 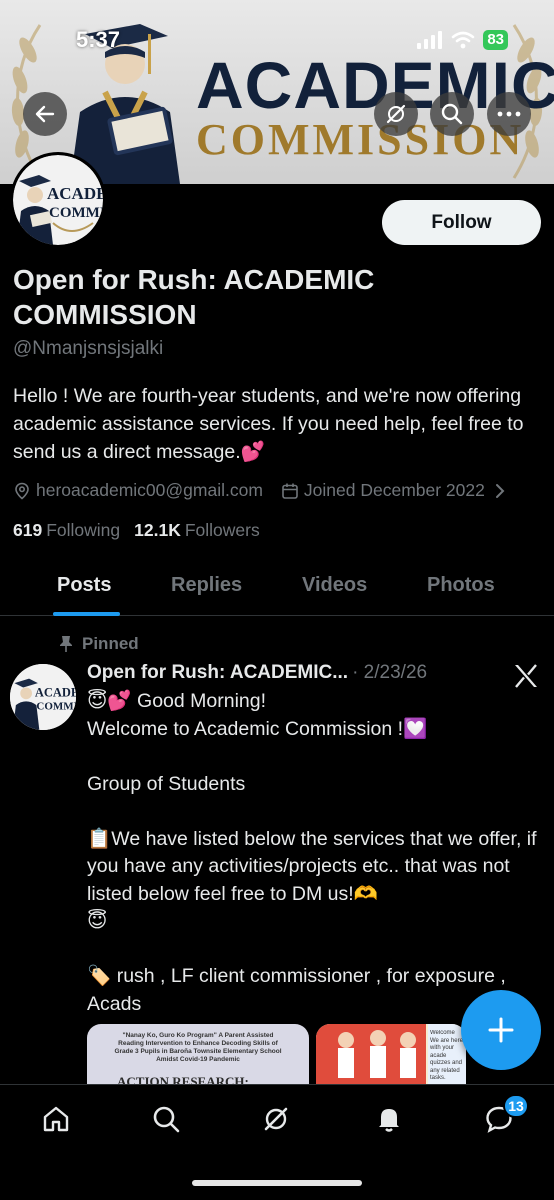 I want to click on profile-email: heroacademic00@gmail.com, so click(x=138, y=490).